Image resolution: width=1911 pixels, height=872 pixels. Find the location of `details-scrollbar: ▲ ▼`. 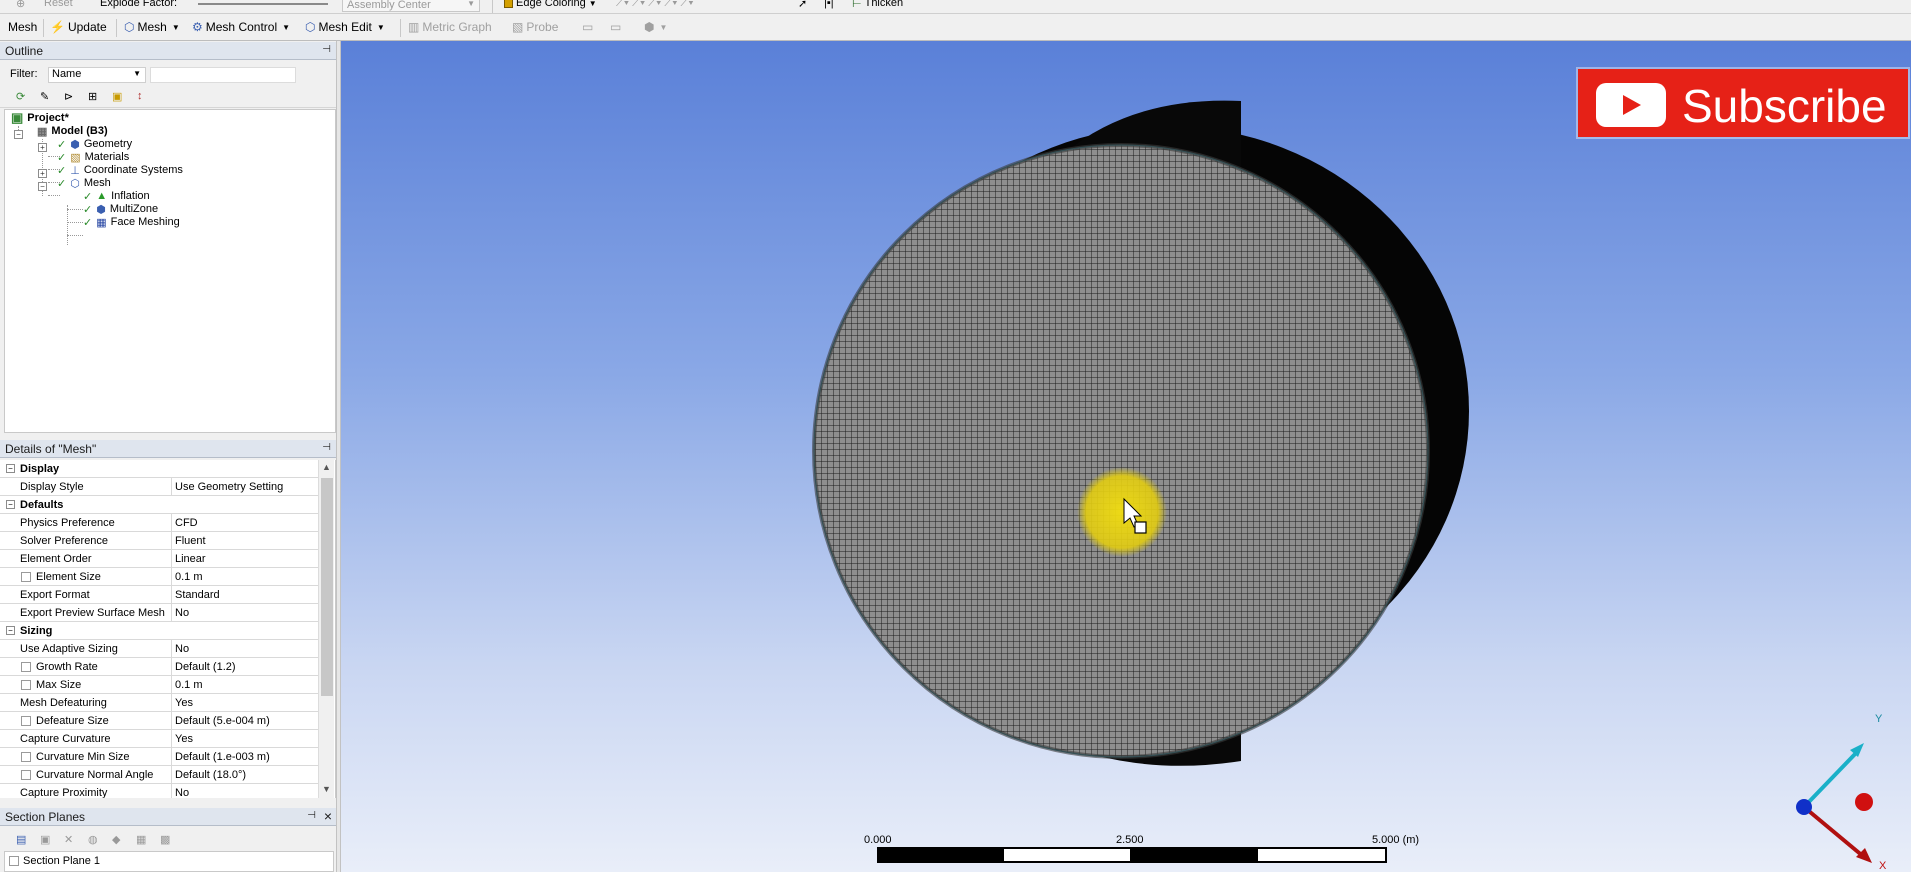

details-scrollbar: ▲ ▼ is located at coordinates (326, 629).